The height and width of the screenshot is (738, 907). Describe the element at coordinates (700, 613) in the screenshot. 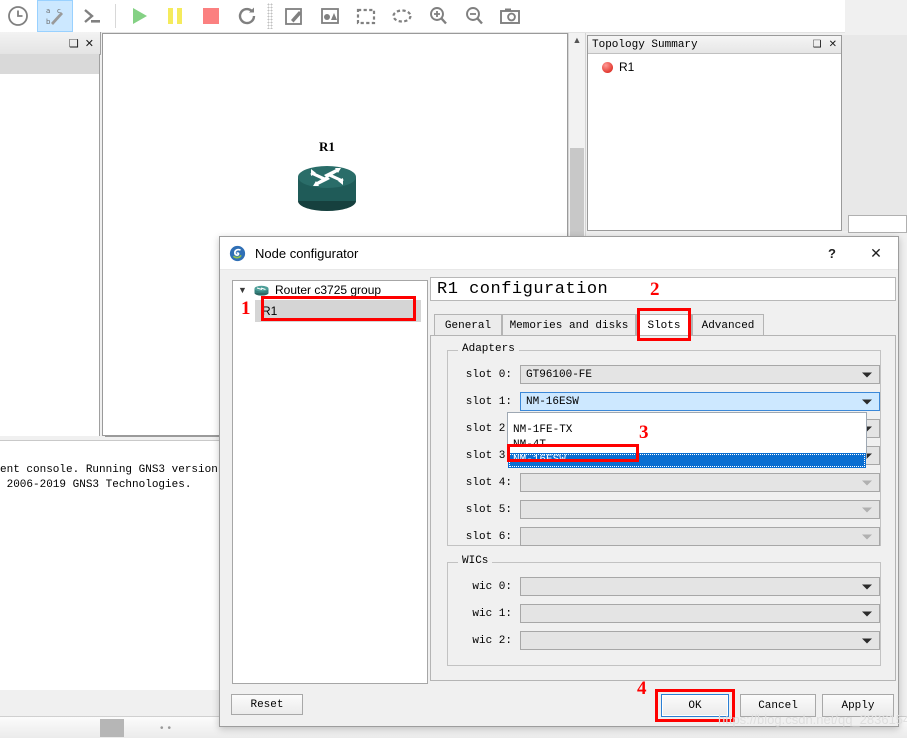

I see `wic-1-combobox` at that location.